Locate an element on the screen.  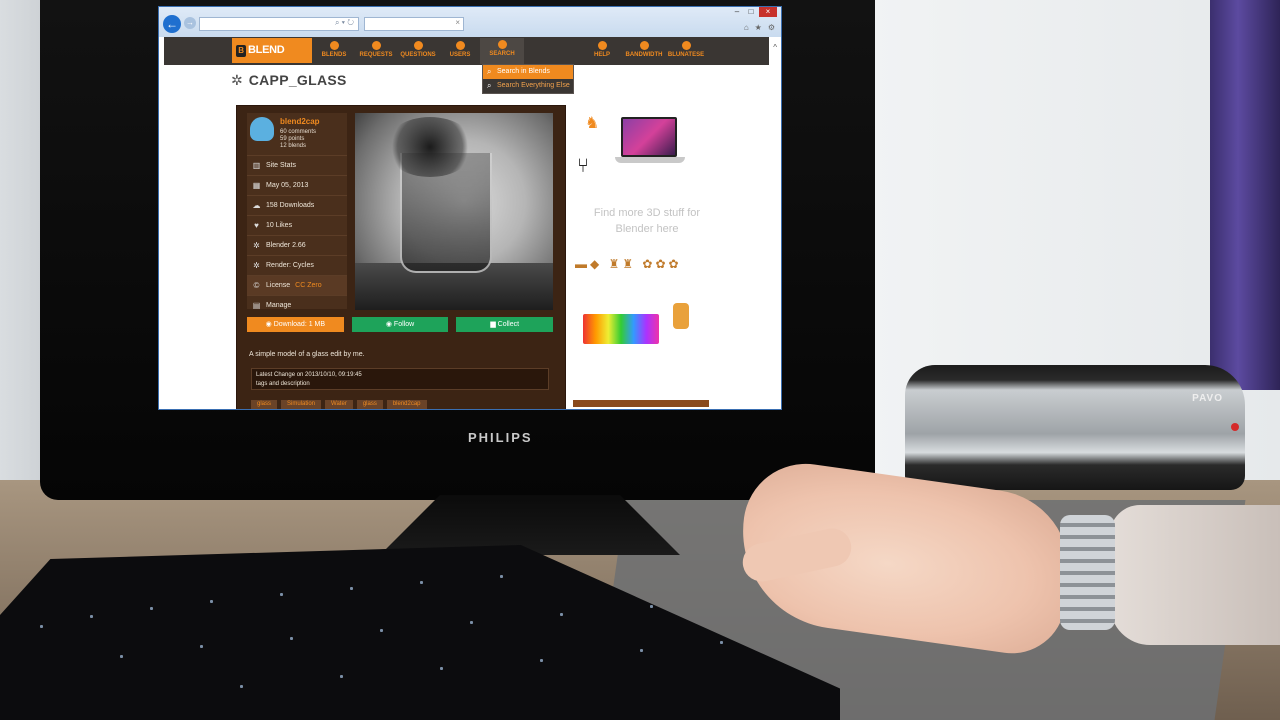
action-buttons: ◉ Download: 1 MB ◉ Follow ▆ Collect is located at coordinates (400, 324).